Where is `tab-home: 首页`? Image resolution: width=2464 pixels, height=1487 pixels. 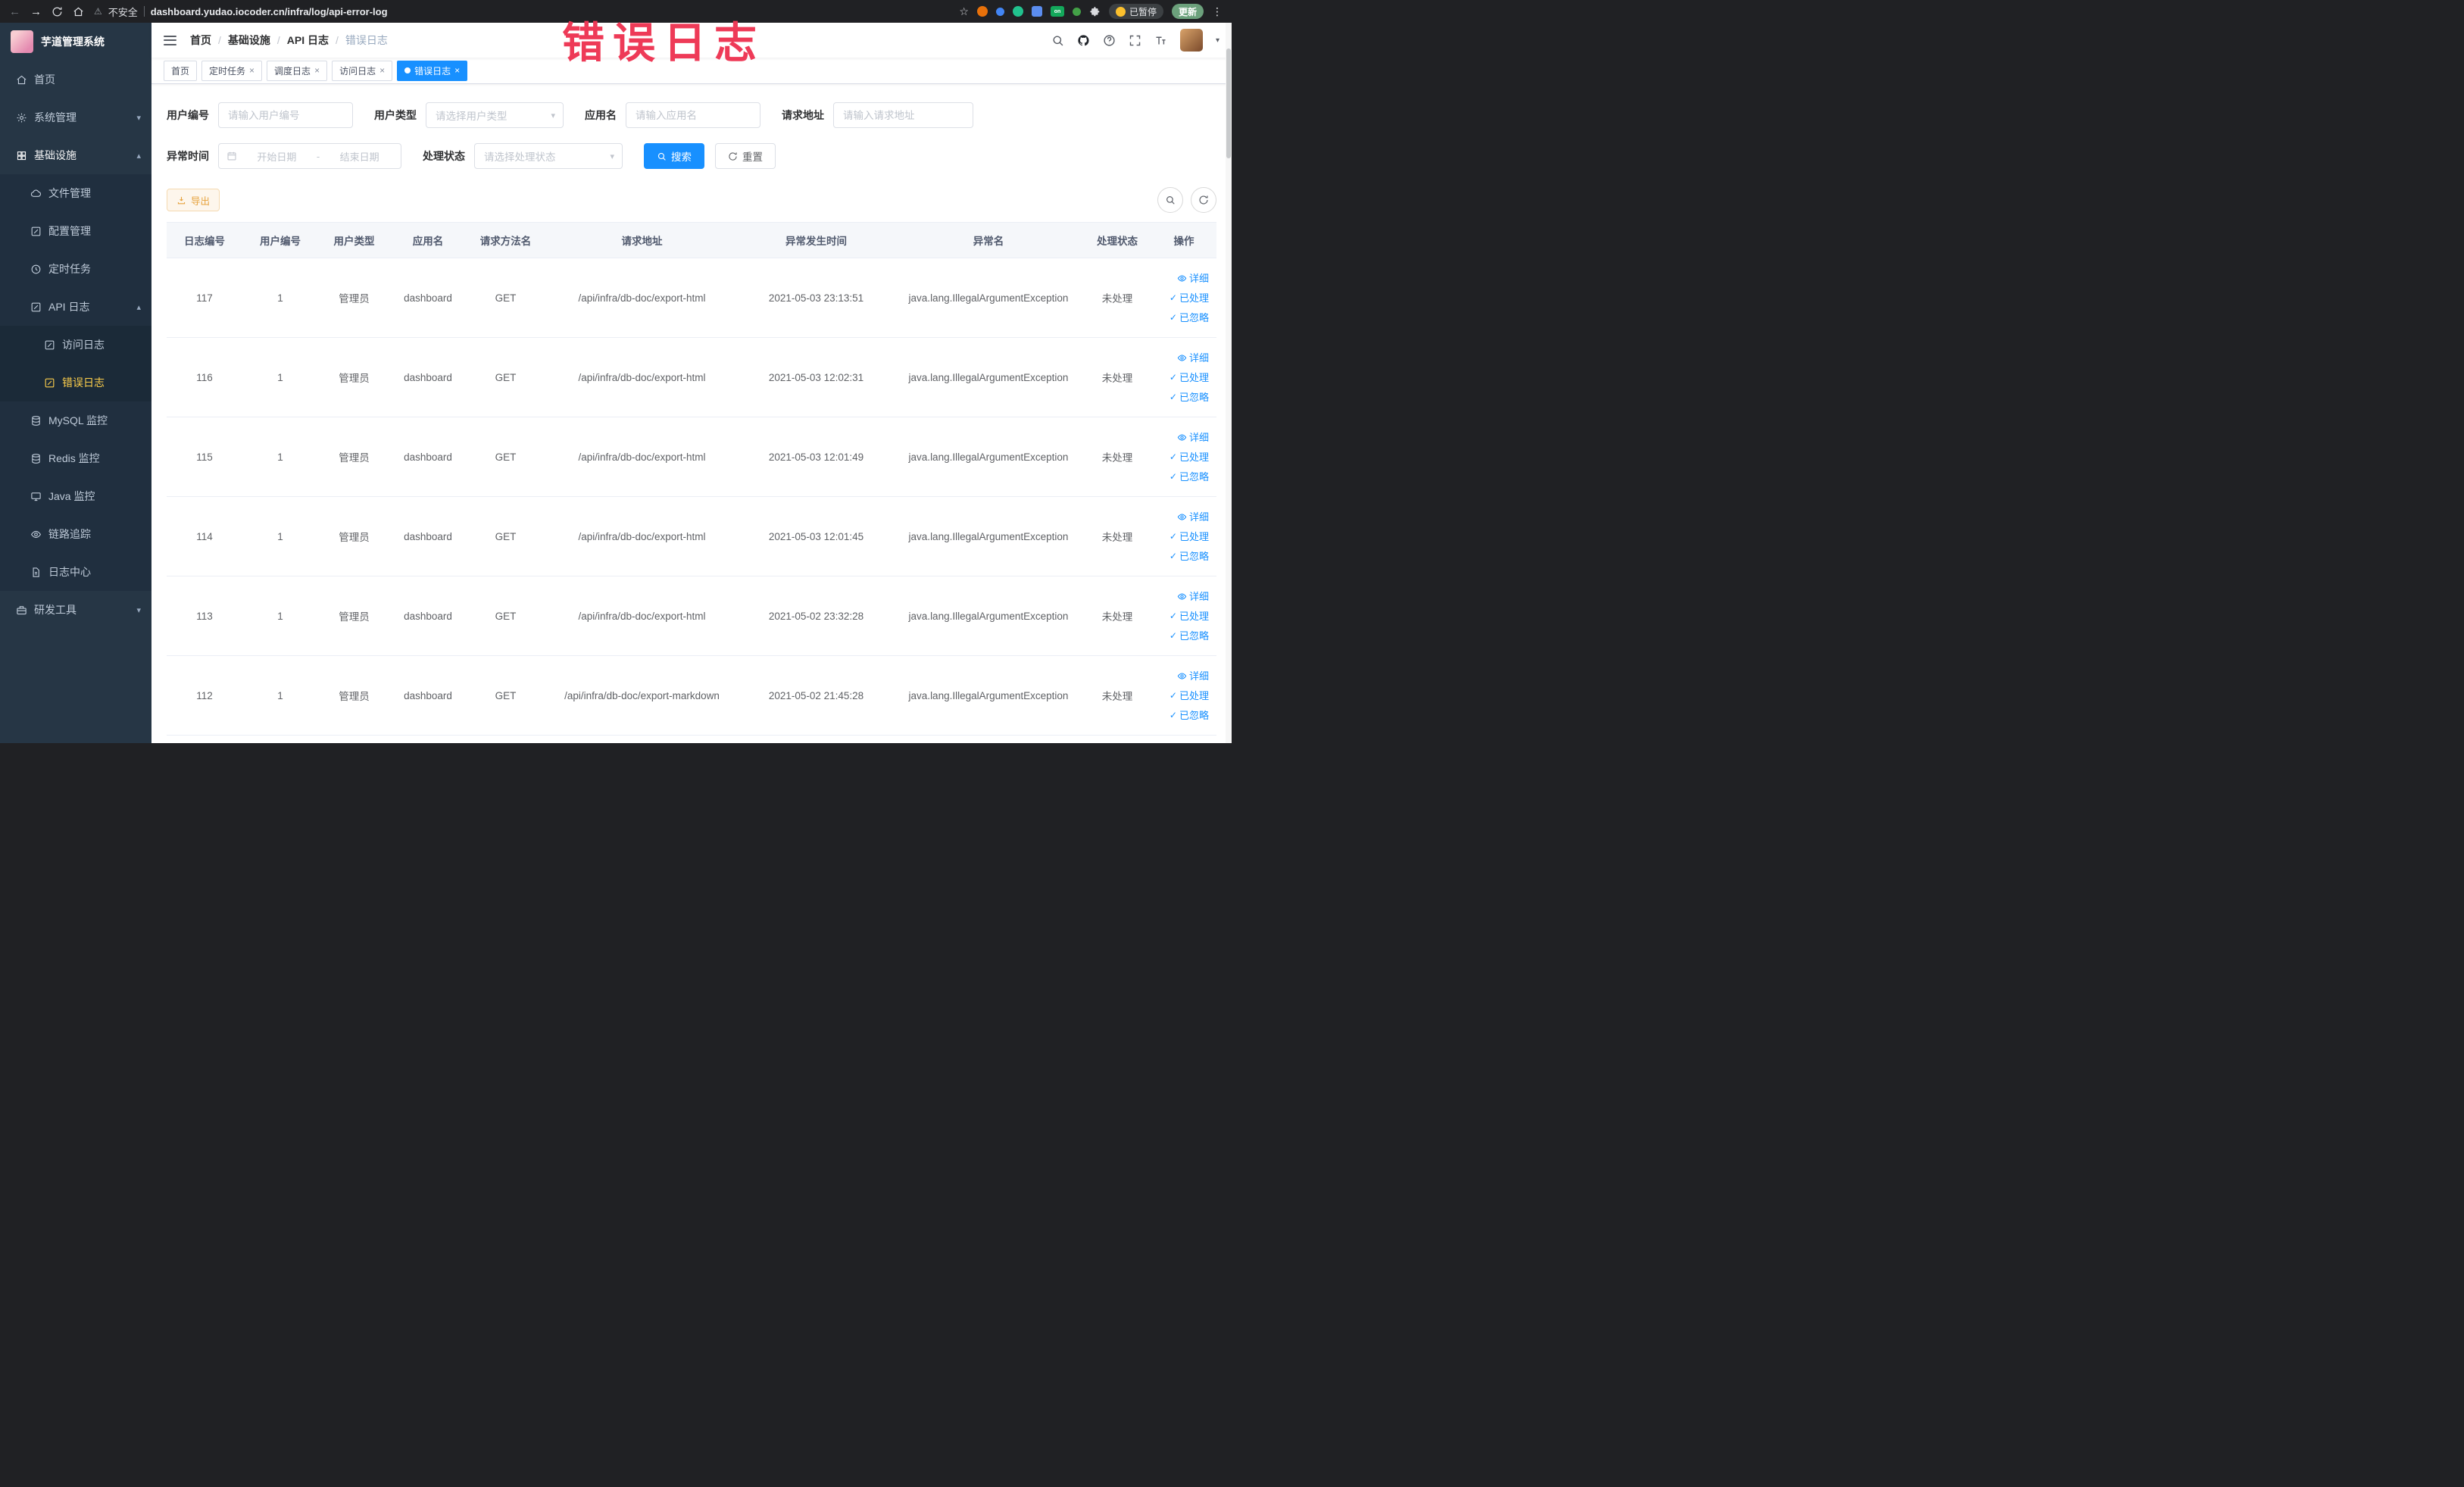
tab-home: 首页 is located at coordinates (181, 70).